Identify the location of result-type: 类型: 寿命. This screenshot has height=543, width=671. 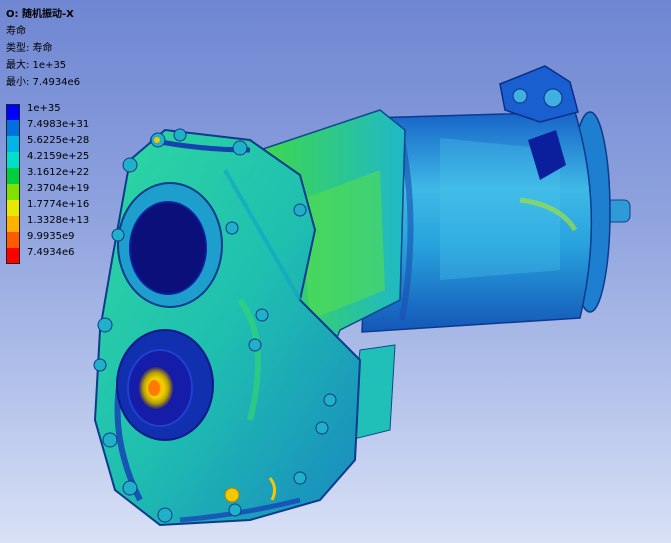
(29, 48).